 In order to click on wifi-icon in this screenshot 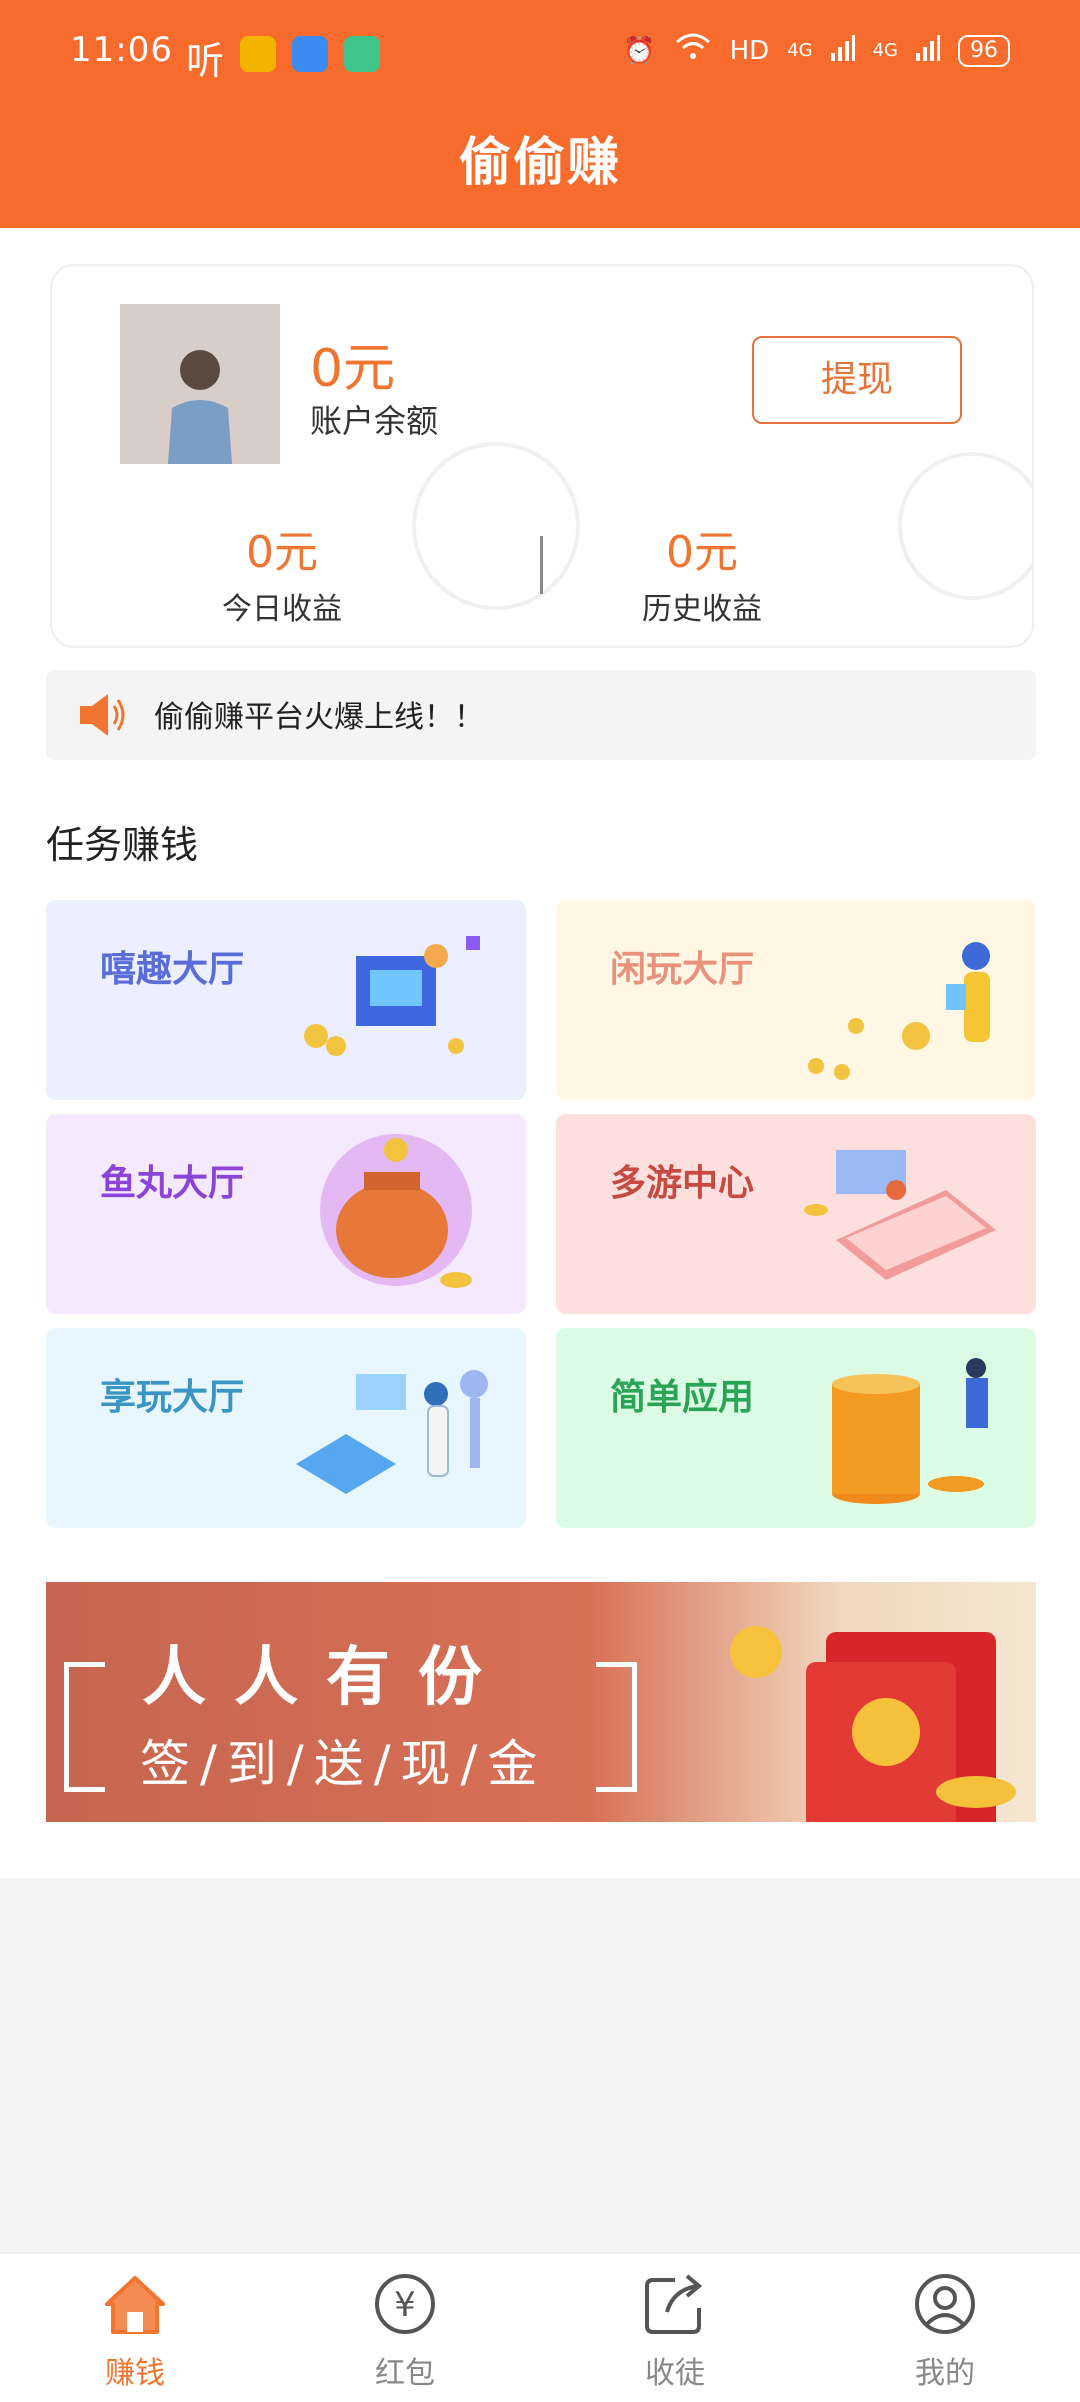, I will do `click(693, 50)`.